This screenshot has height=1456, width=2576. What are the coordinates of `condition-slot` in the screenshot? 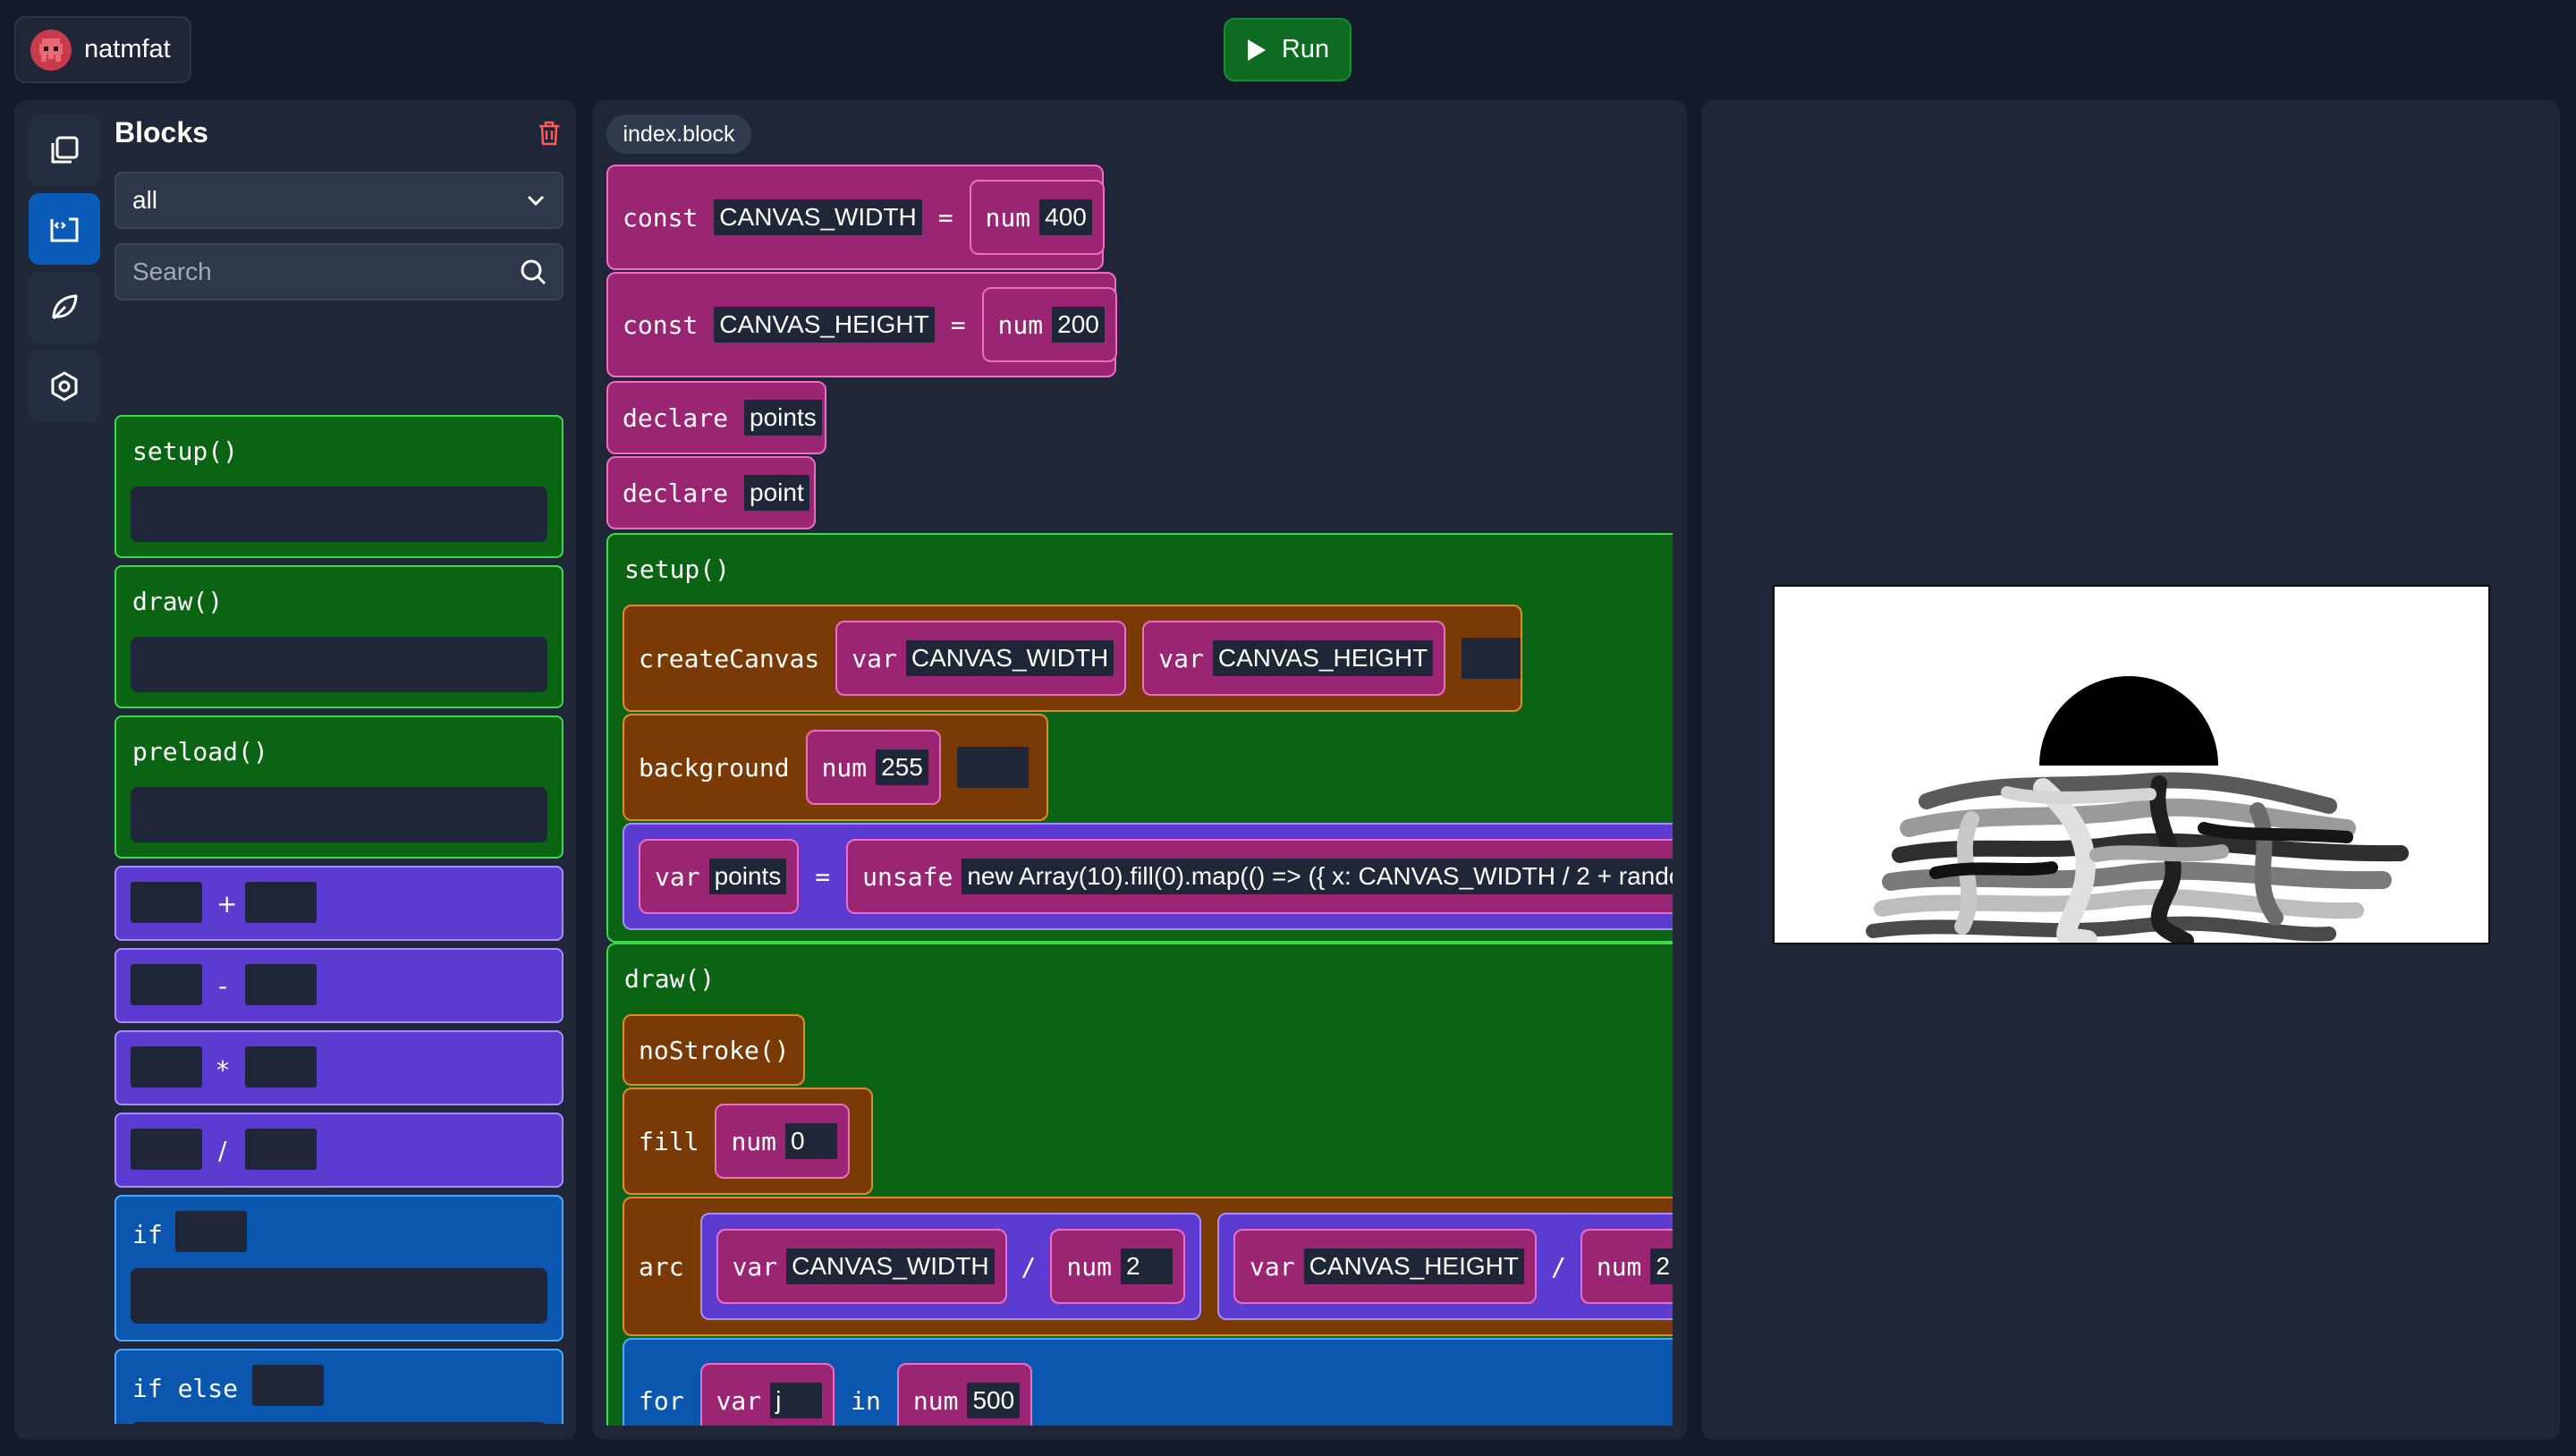 It's located at (288, 1385).